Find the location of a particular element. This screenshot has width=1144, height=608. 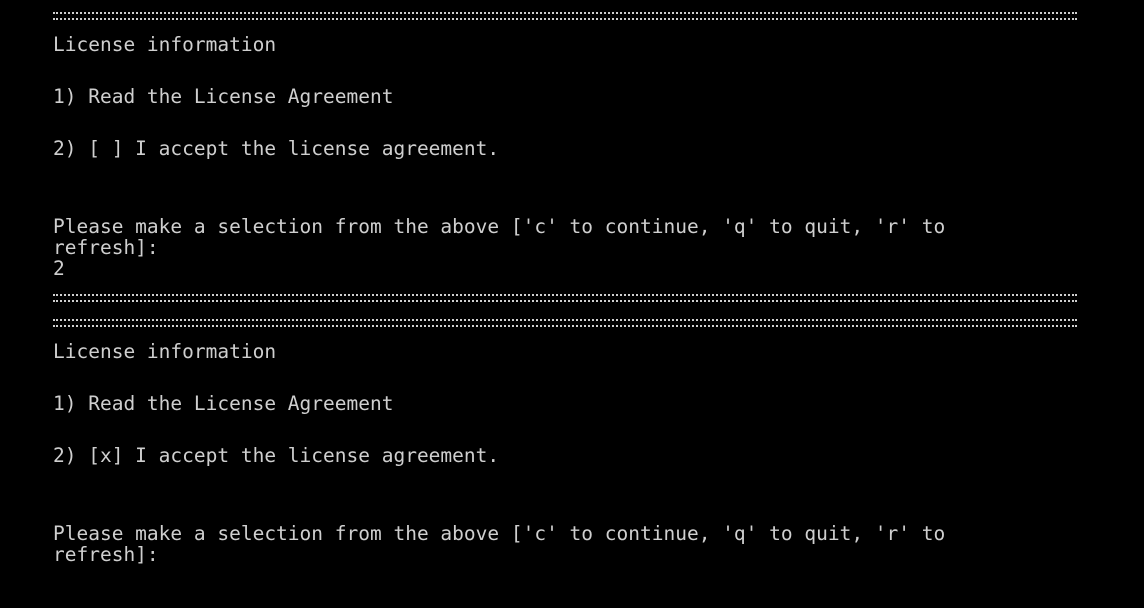

block1-title: License information is located at coordinates (165, 44).